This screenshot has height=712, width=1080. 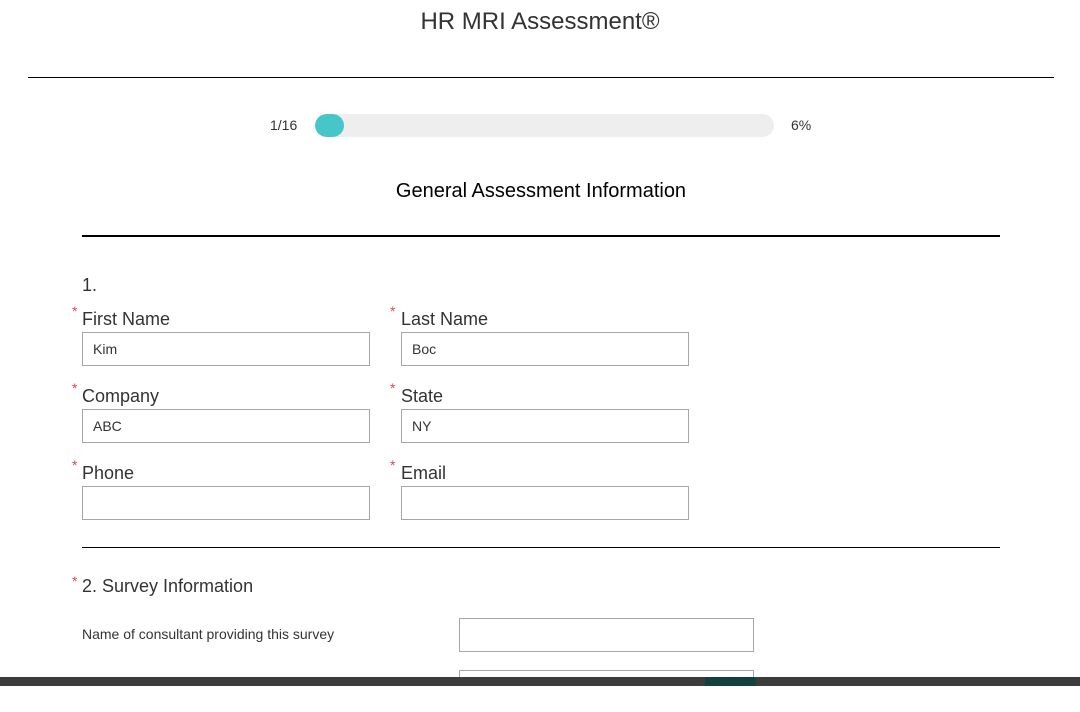 I want to click on section-title: General Assessment Information, so click(x=541, y=191).